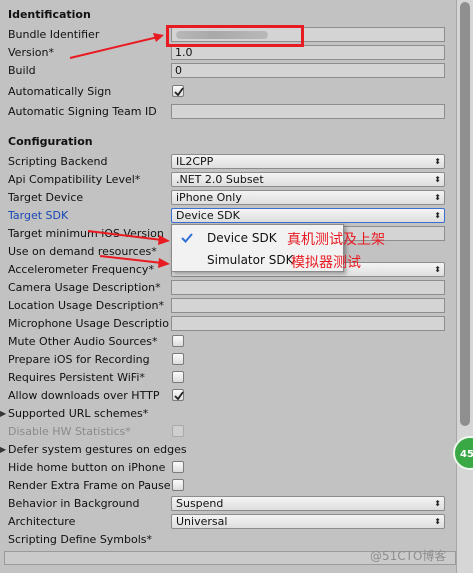 The image size is (473, 573). I want to click on url-schemes-label: Supported URL schemes*, so click(78, 413).